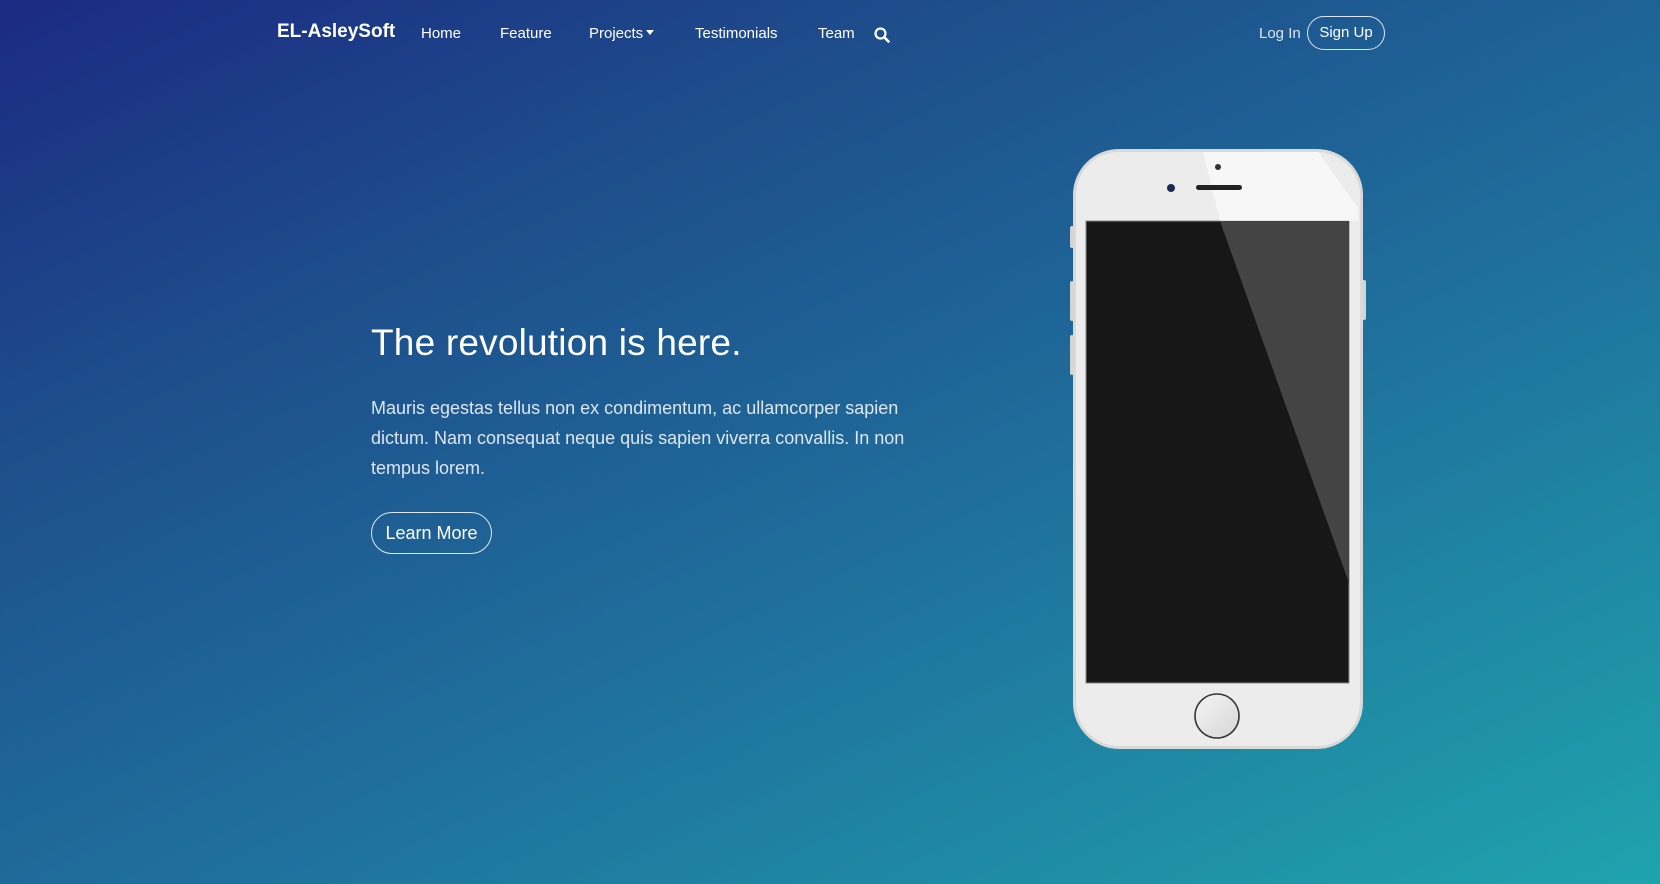  Describe the element at coordinates (556, 342) in the screenshot. I see `hero-title: The revolution is here.` at that location.